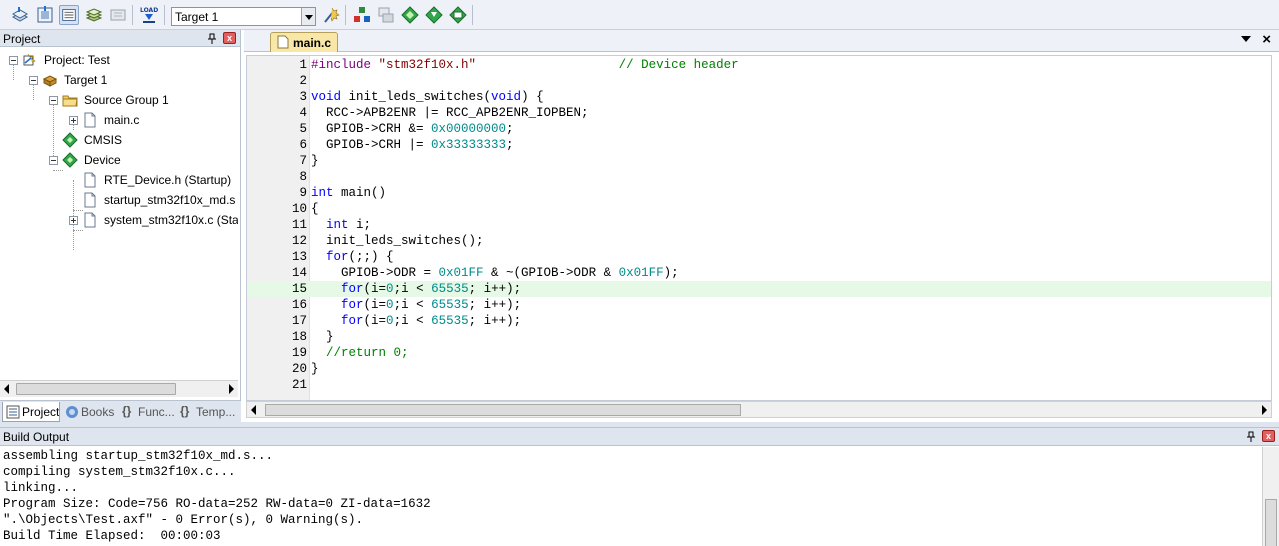 This screenshot has height=546, width=1279. Describe the element at coordinates (759, 113) in the screenshot. I see `code-line: 4 RCC->APB2ENR |= RCC_APB2ENR_IOPBEN;` at that location.